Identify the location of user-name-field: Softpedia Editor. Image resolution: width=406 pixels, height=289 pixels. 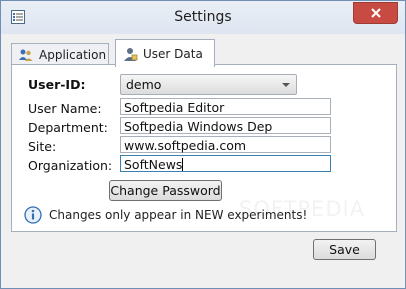
(225, 106).